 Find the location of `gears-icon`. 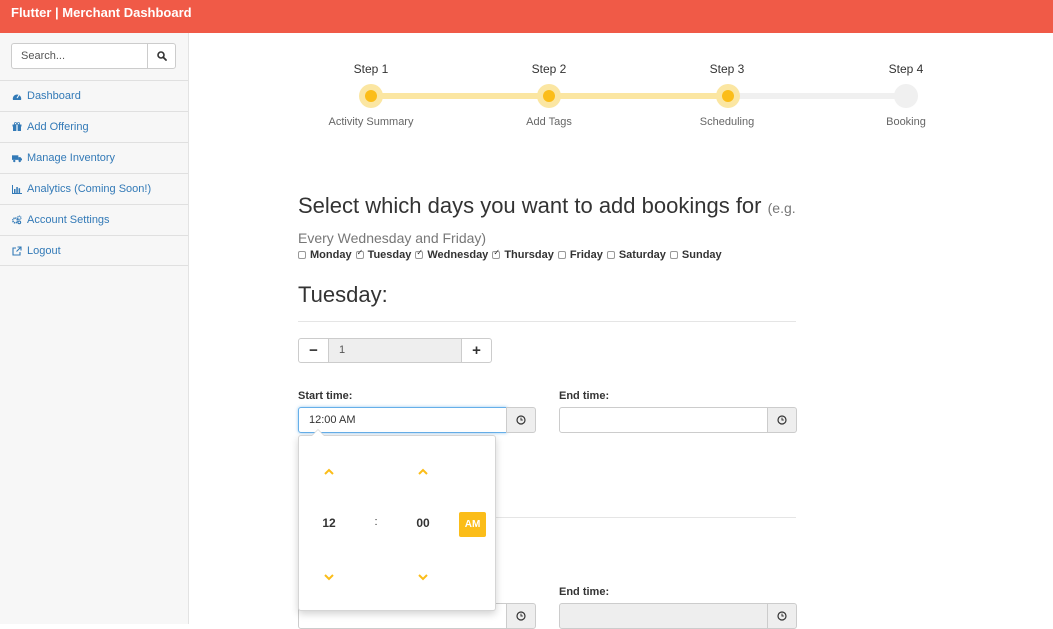

gears-icon is located at coordinates (17, 220).